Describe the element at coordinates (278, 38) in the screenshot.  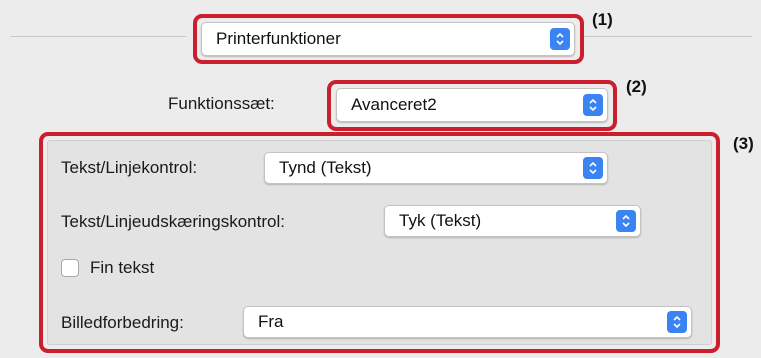
I see `printer-functions-value: Printerfunktioner` at that location.